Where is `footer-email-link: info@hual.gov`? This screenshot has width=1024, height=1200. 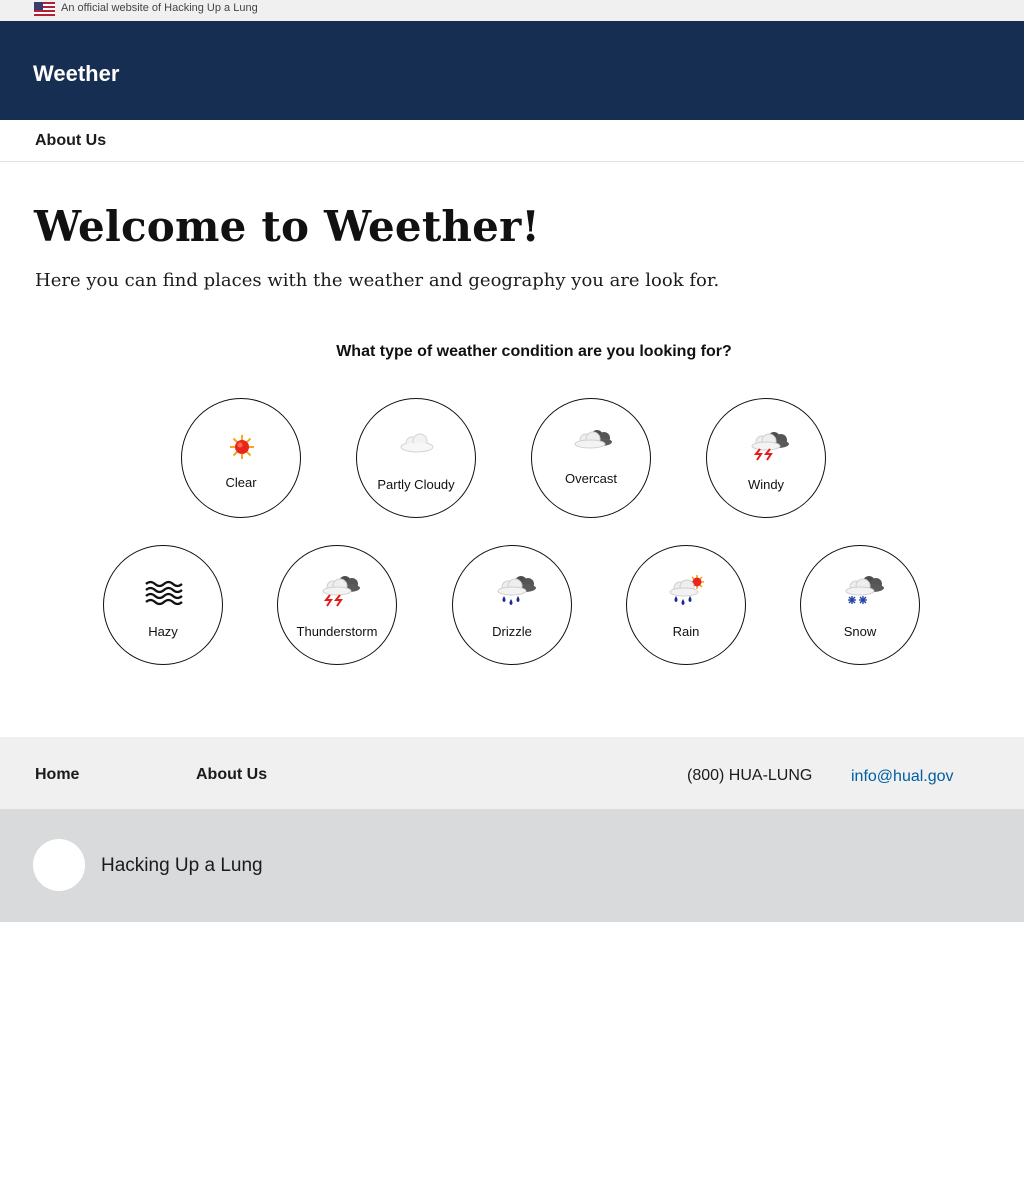 footer-email-link: info@hual.gov is located at coordinates (902, 777).